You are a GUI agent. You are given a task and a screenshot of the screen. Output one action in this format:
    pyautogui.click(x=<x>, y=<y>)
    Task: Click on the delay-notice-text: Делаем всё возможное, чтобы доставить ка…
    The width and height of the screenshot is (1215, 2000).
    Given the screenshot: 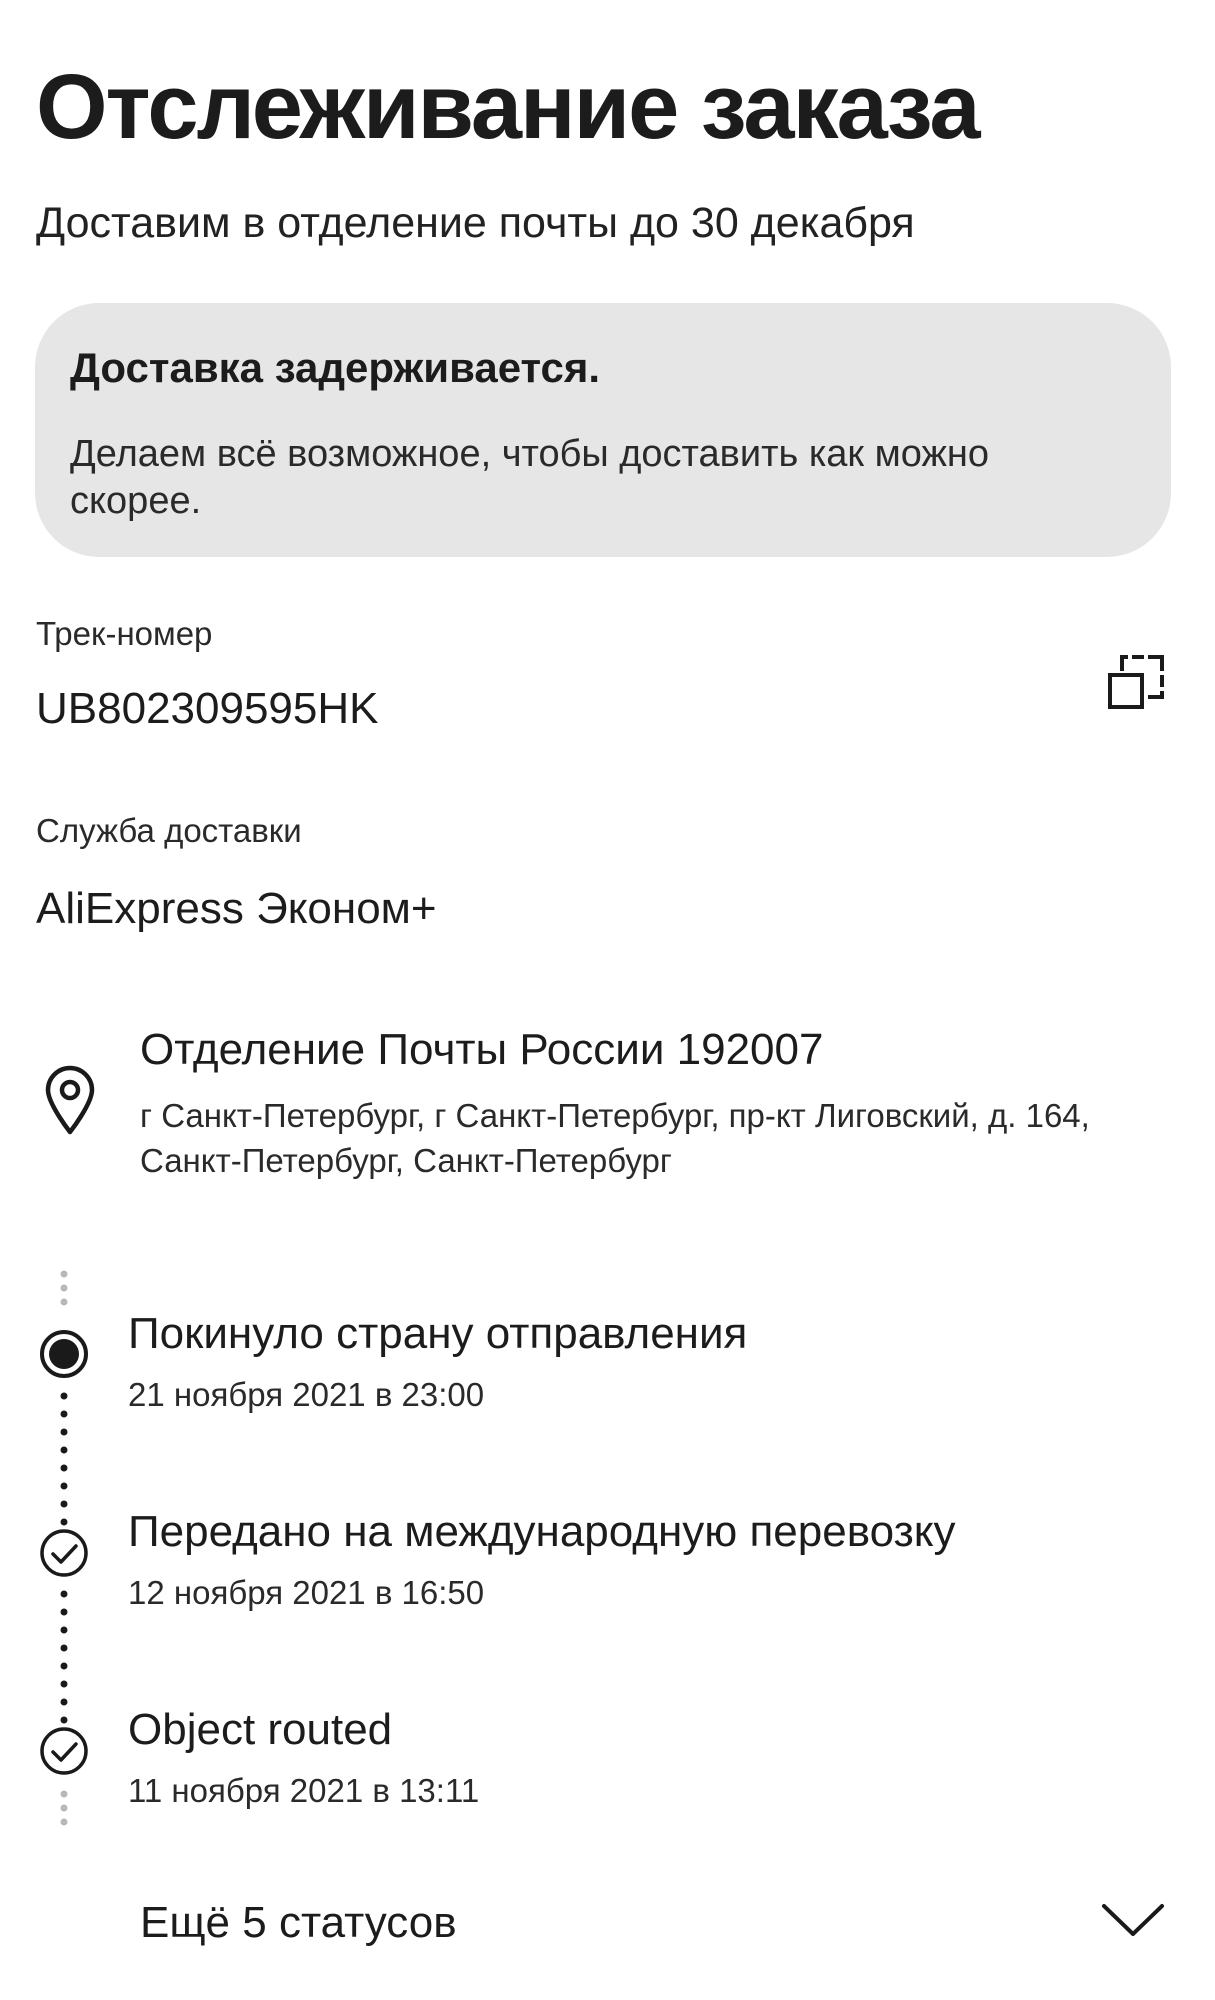 What is the action you would take?
    pyautogui.click(x=529, y=477)
    